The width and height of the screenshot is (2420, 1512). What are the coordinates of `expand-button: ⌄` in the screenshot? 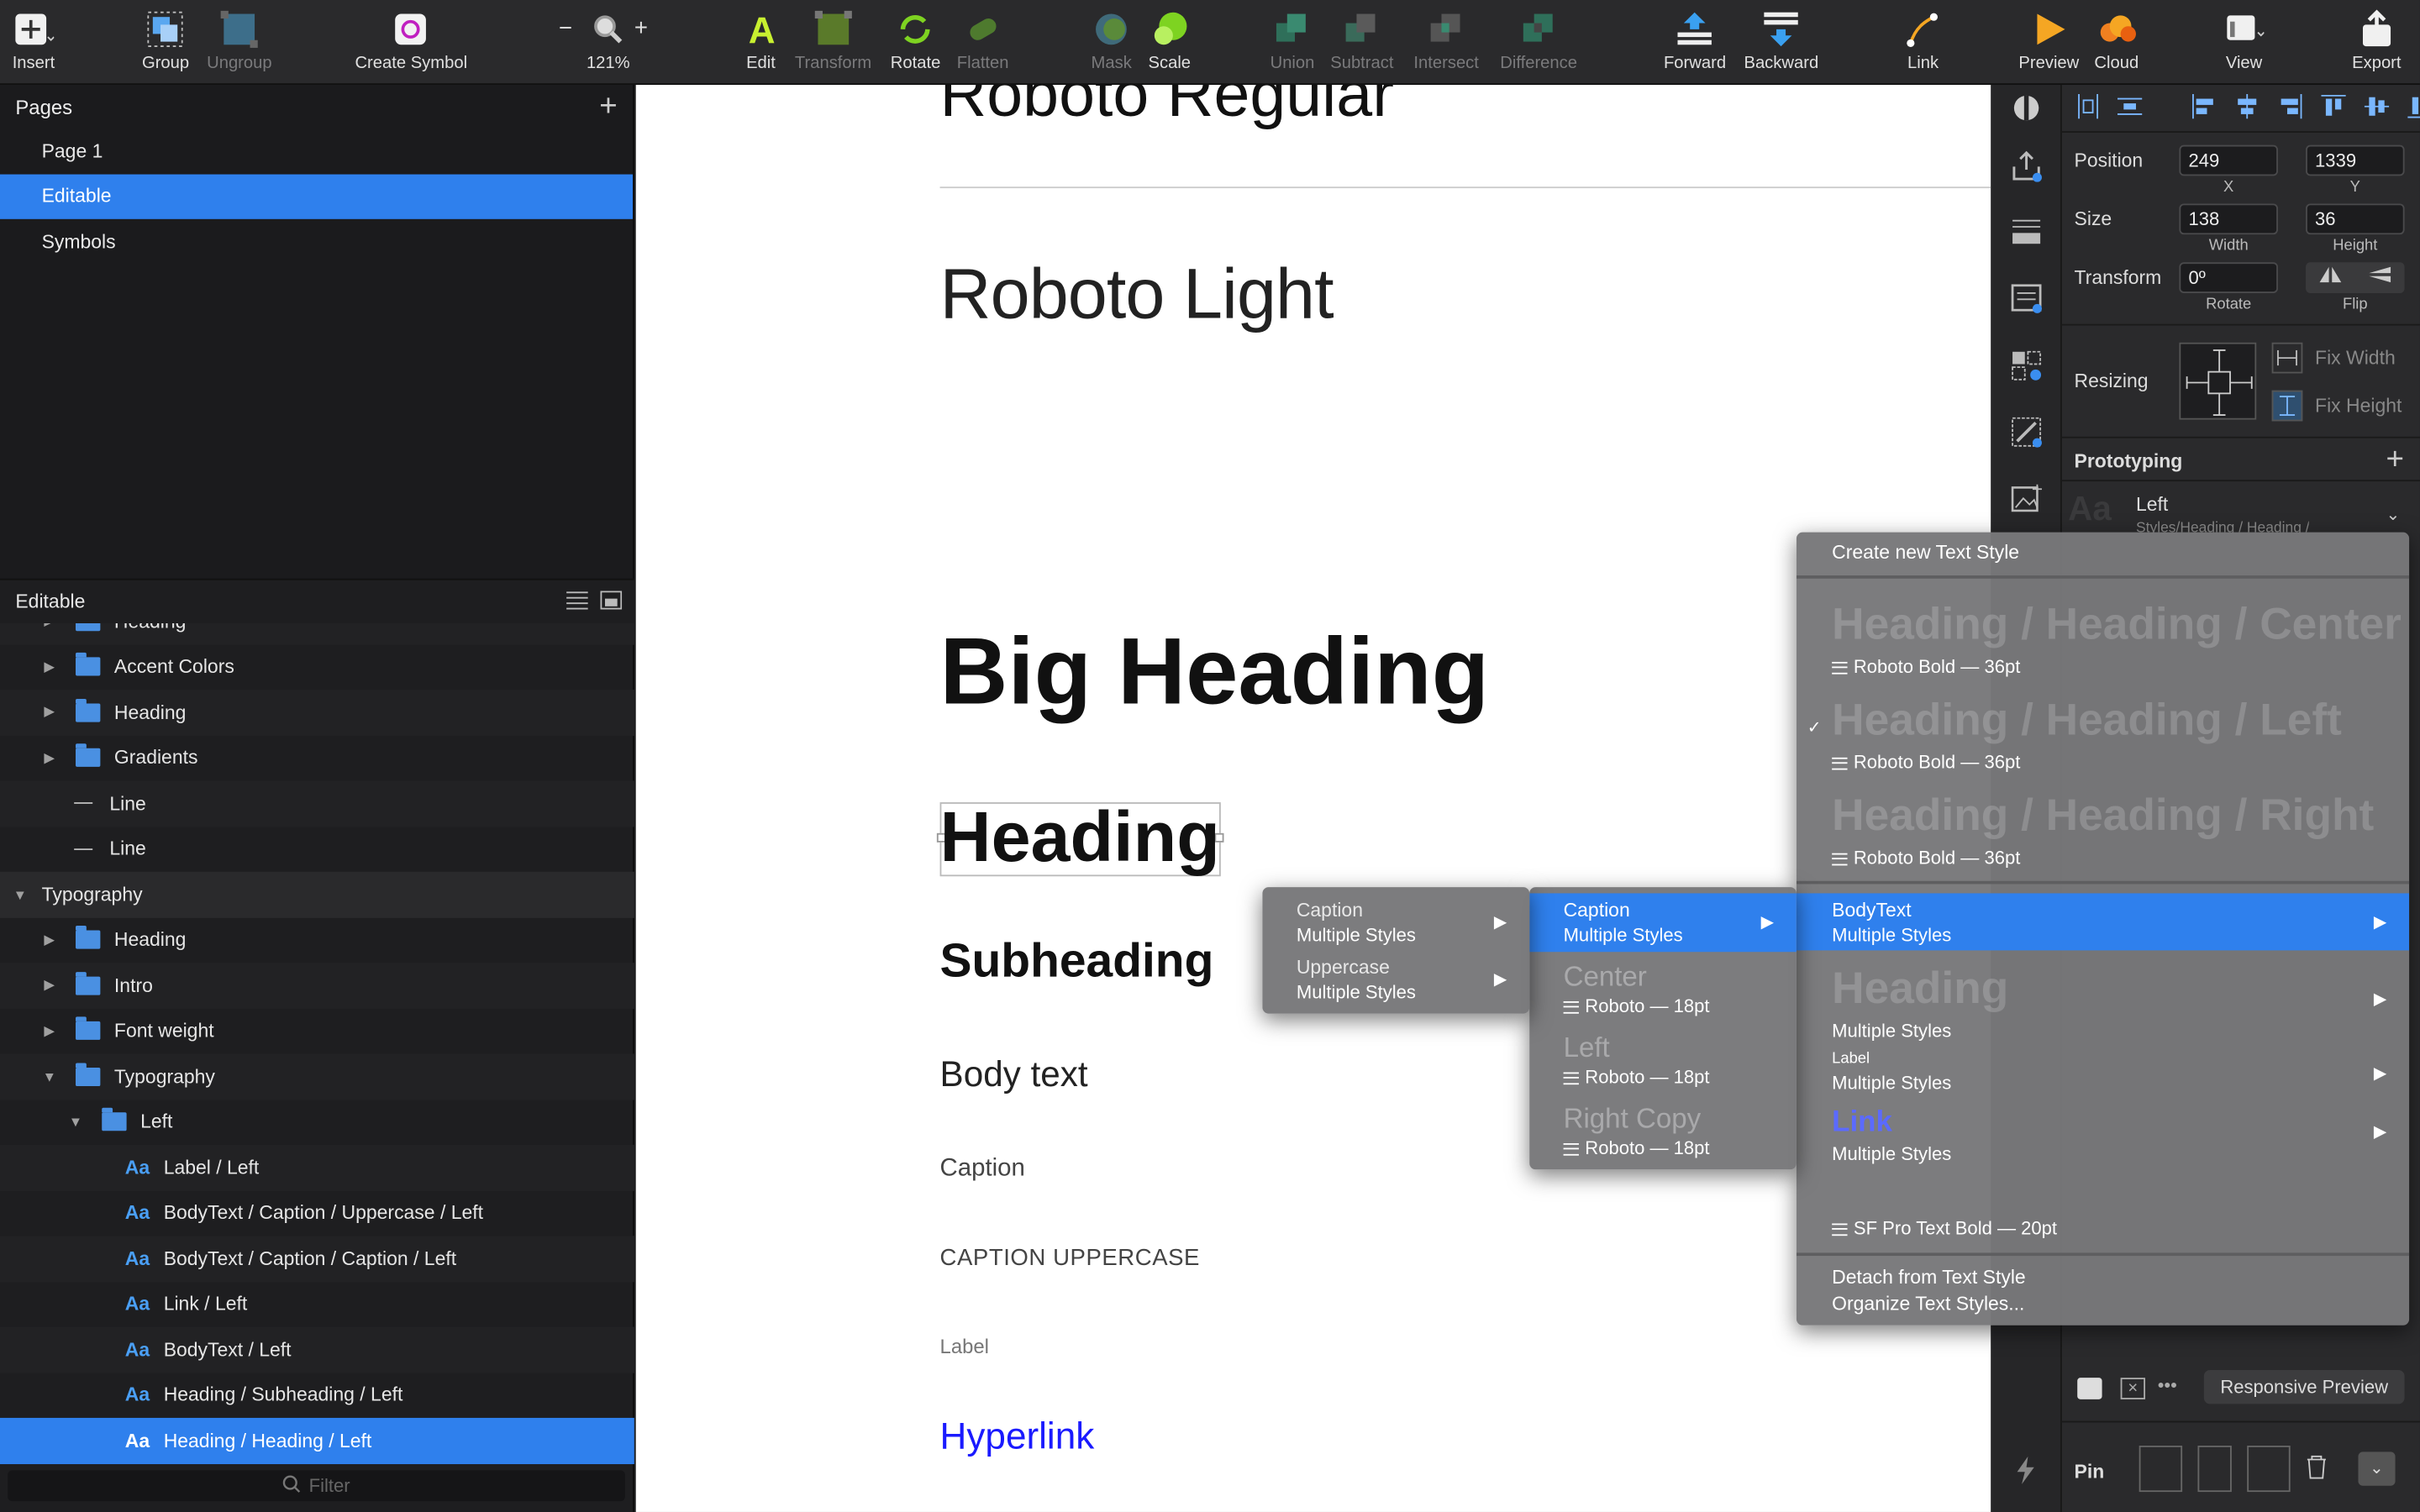 It's located at (2377, 1469).